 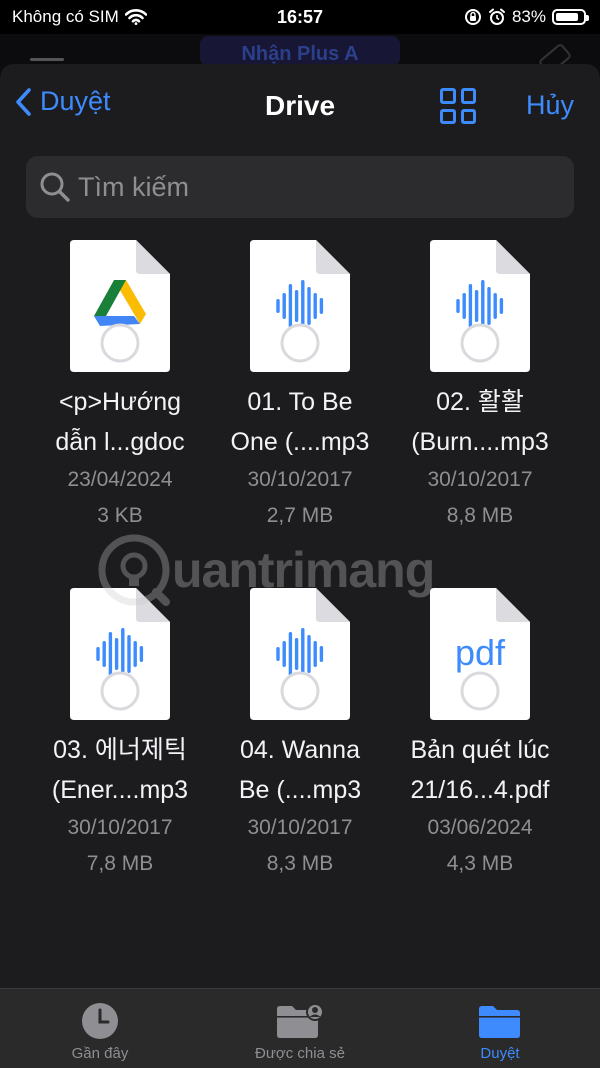 I want to click on background-menu-icon, so click(x=47, y=59).